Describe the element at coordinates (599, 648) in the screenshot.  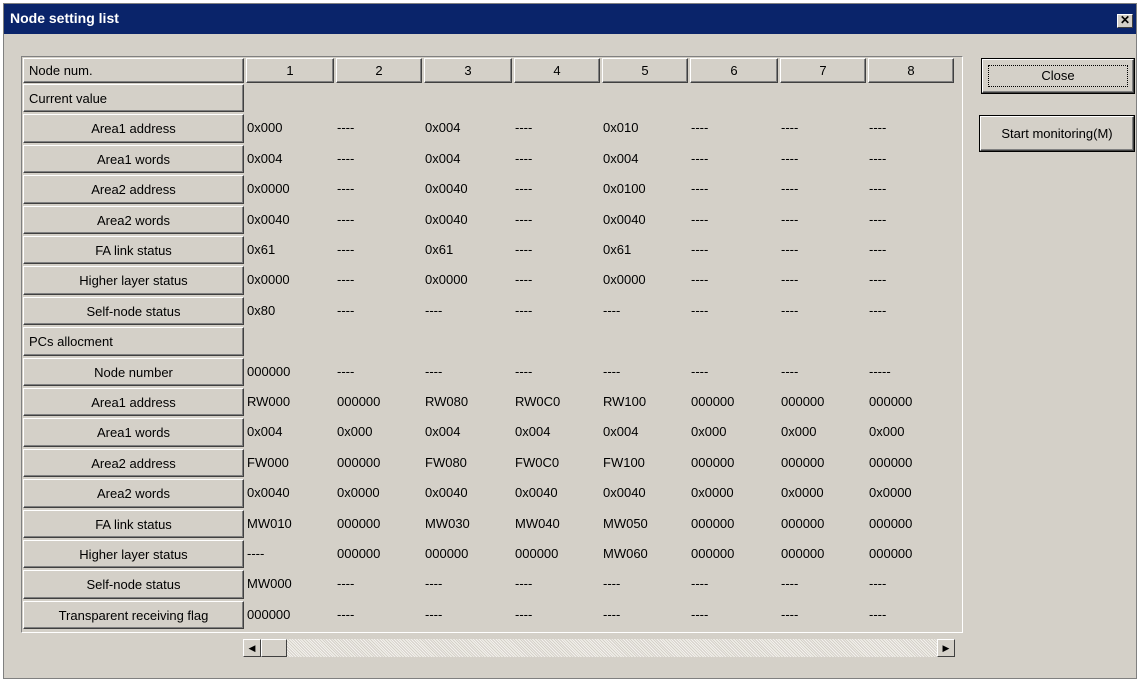
I see `horizontal-scrollbar: ◀ ▶` at that location.